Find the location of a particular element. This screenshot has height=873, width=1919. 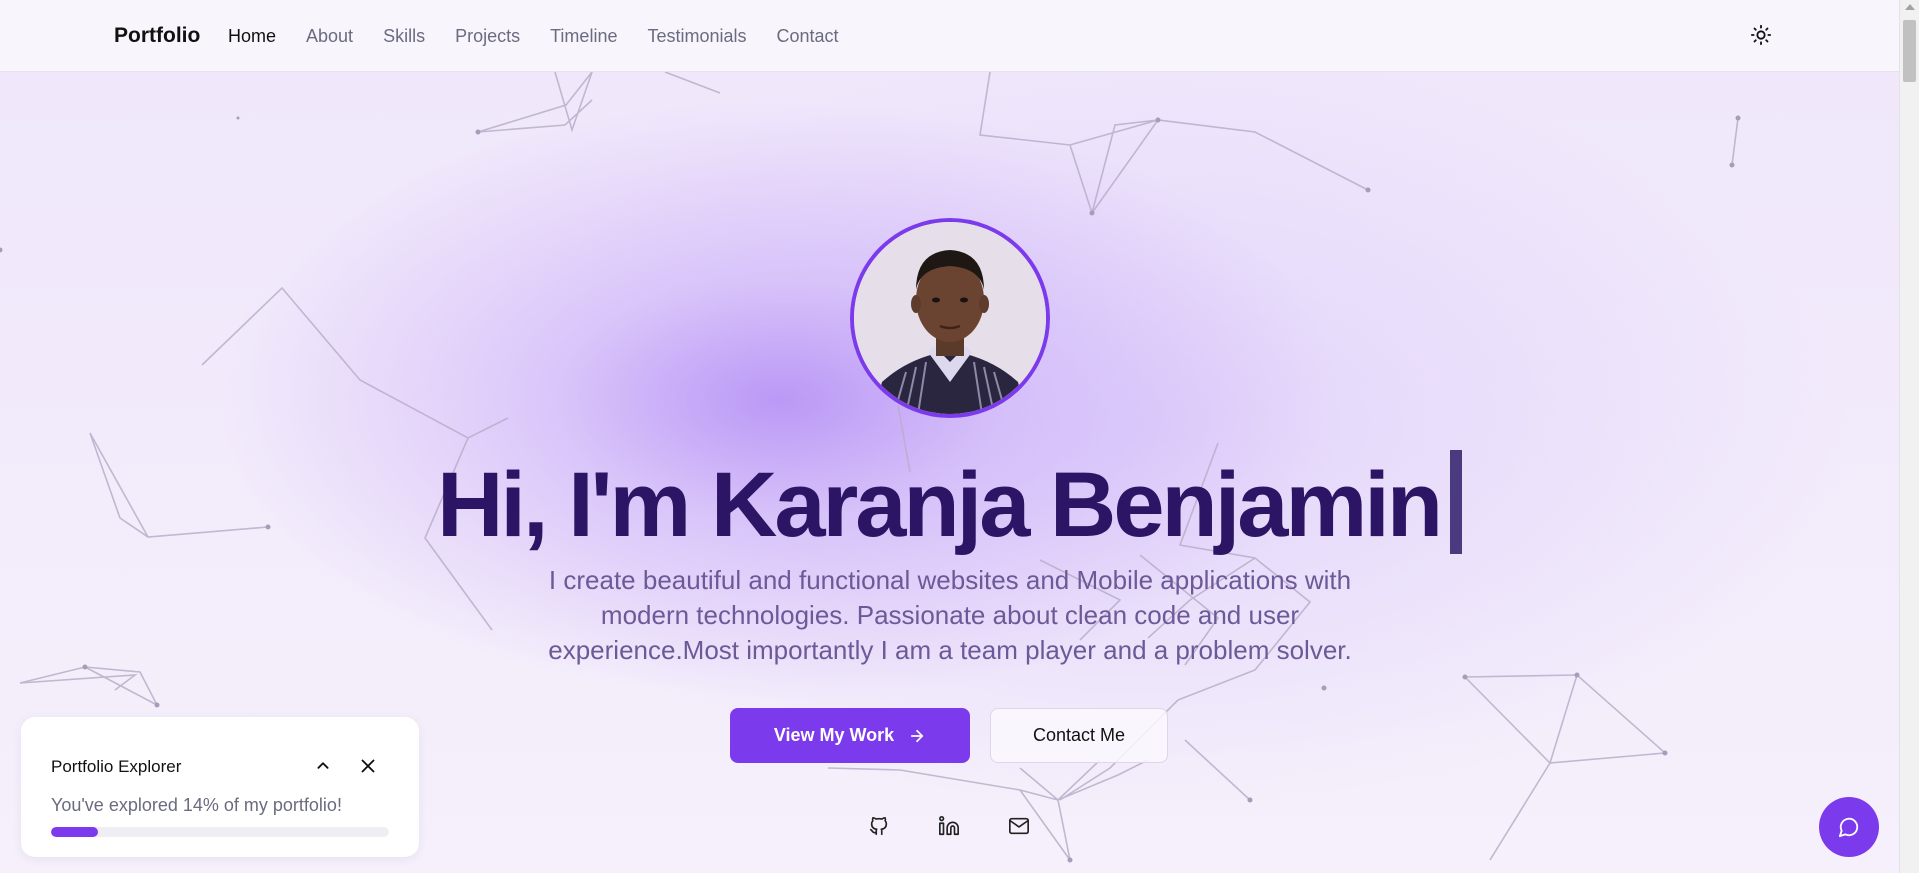

nav-link-timeline: Timeline is located at coordinates (583, 36).